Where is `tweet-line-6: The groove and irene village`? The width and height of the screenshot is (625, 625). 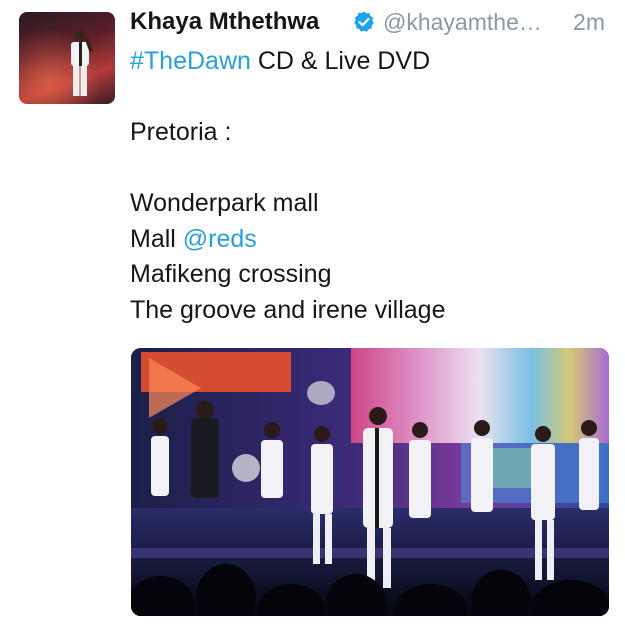
tweet-line-6: The groove and irene village is located at coordinates (288, 309).